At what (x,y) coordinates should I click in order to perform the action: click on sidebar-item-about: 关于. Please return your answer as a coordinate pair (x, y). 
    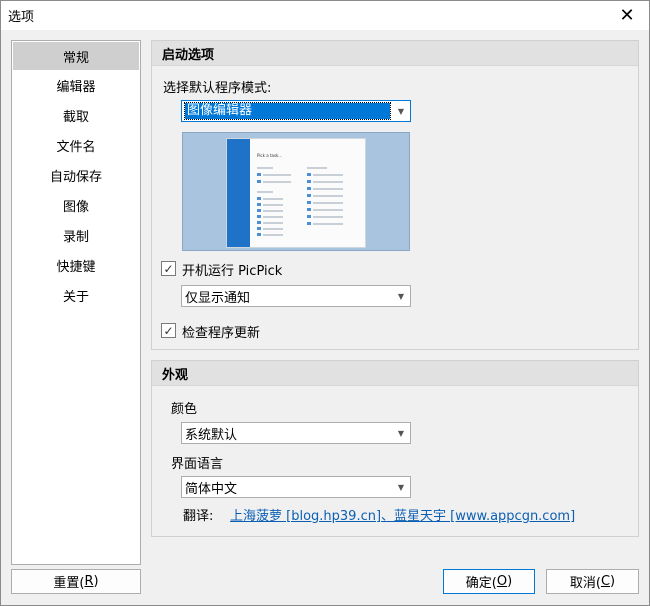
    Looking at the image, I should click on (76, 295).